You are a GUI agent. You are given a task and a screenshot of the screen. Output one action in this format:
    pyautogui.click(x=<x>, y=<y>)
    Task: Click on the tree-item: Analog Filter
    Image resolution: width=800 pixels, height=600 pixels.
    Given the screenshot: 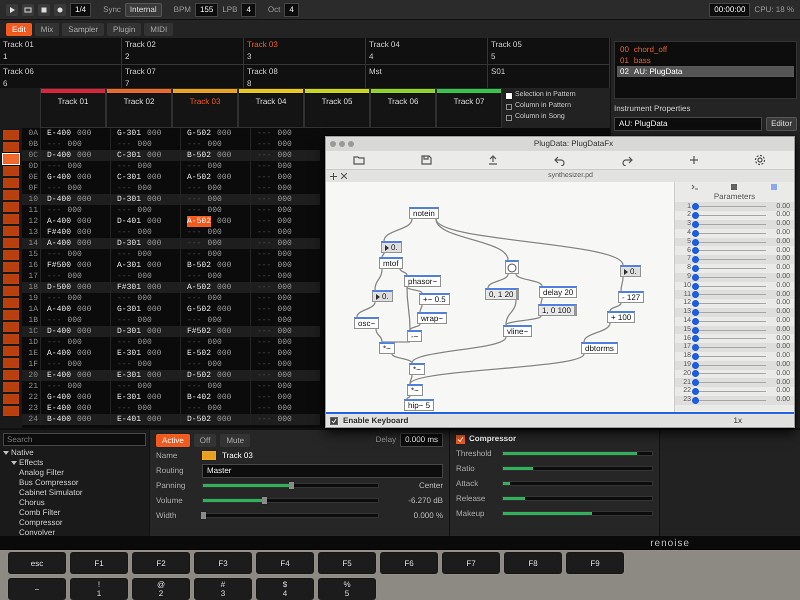 What is the action you would take?
    pyautogui.click(x=41, y=473)
    